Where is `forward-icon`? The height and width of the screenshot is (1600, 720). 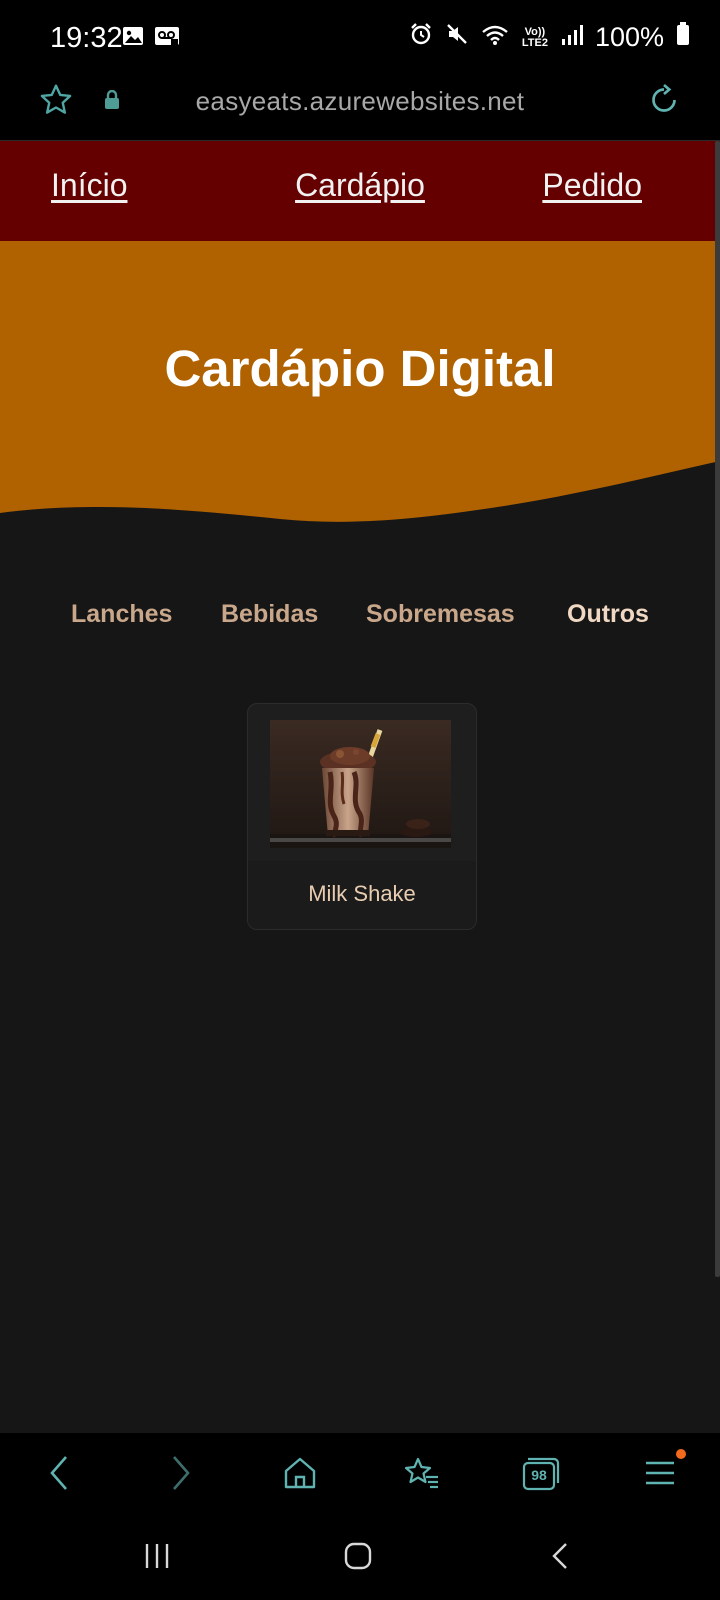 forward-icon is located at coordinates (181, 1475).